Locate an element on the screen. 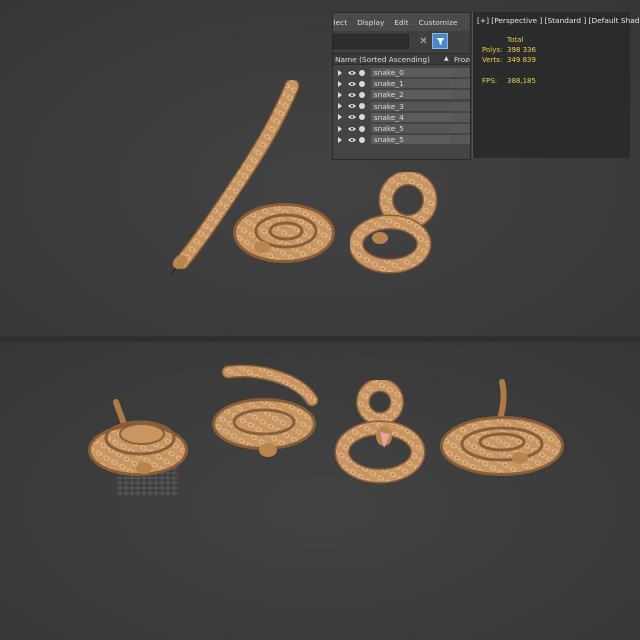  snake-coiled-flat is located at coordinates (284, 231).